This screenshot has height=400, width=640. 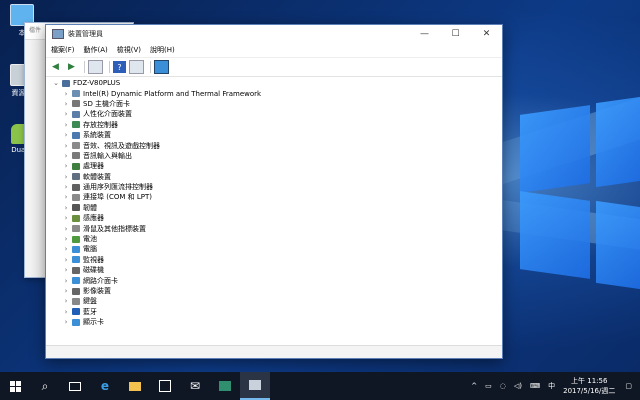 I want to click on back-arrow-icon: ◀, so click(x=55, y=67).